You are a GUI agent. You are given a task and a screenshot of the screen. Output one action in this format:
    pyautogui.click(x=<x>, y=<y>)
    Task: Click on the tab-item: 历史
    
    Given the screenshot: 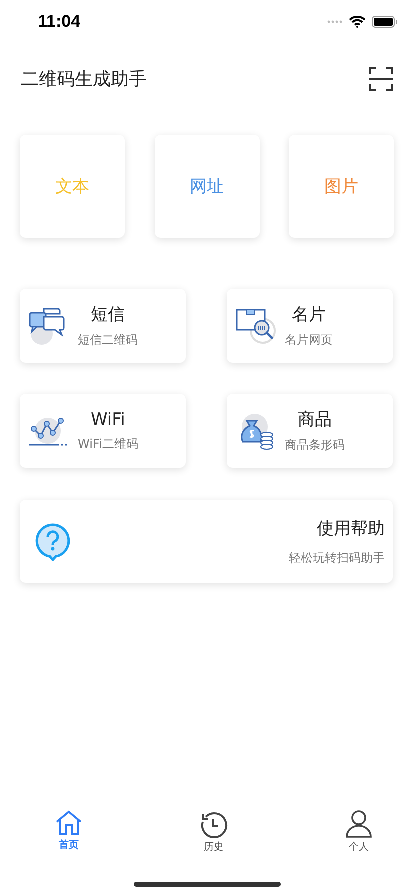 What is the action you would take?
    pyautogui.click(x=214, y=832)
    